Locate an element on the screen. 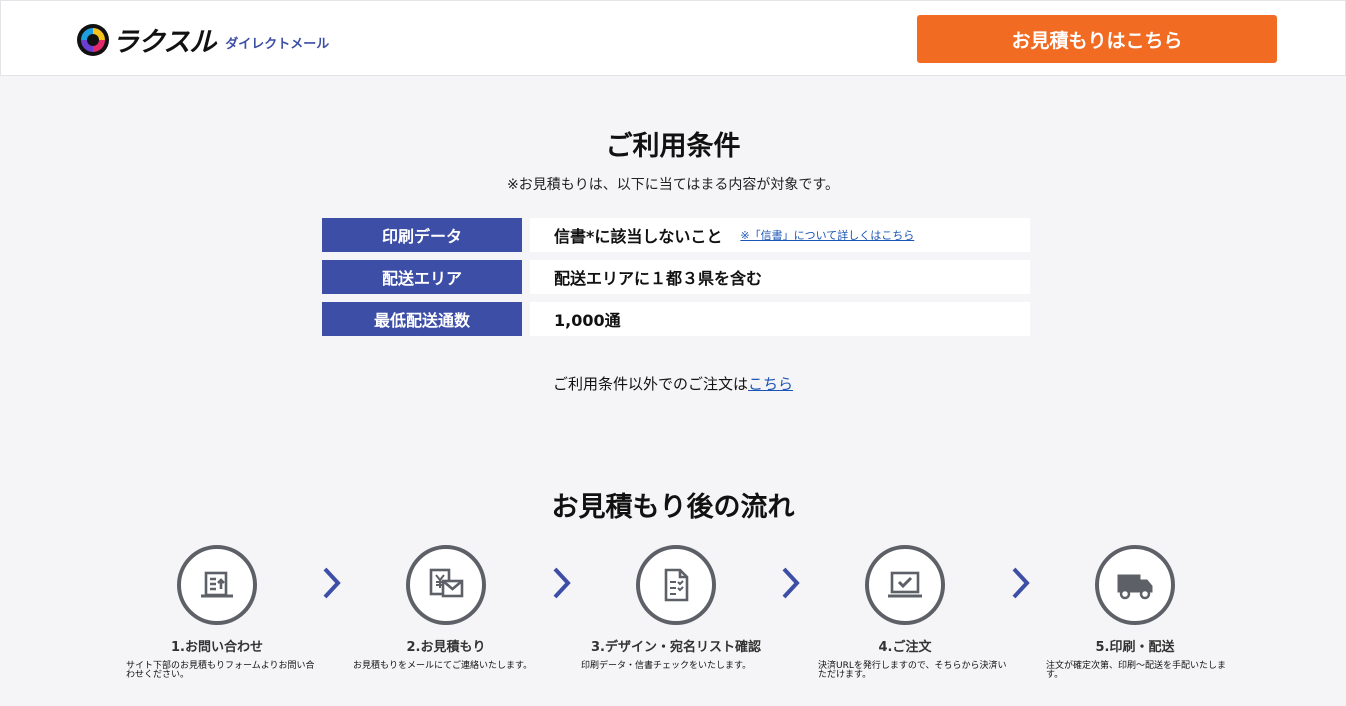 Image resolution: width=1346 pixels, height=706 pixels. condition-row-delivery-area: 配送エリア 配送エリアに１都３県を含む is located at coordinates (676, 277).